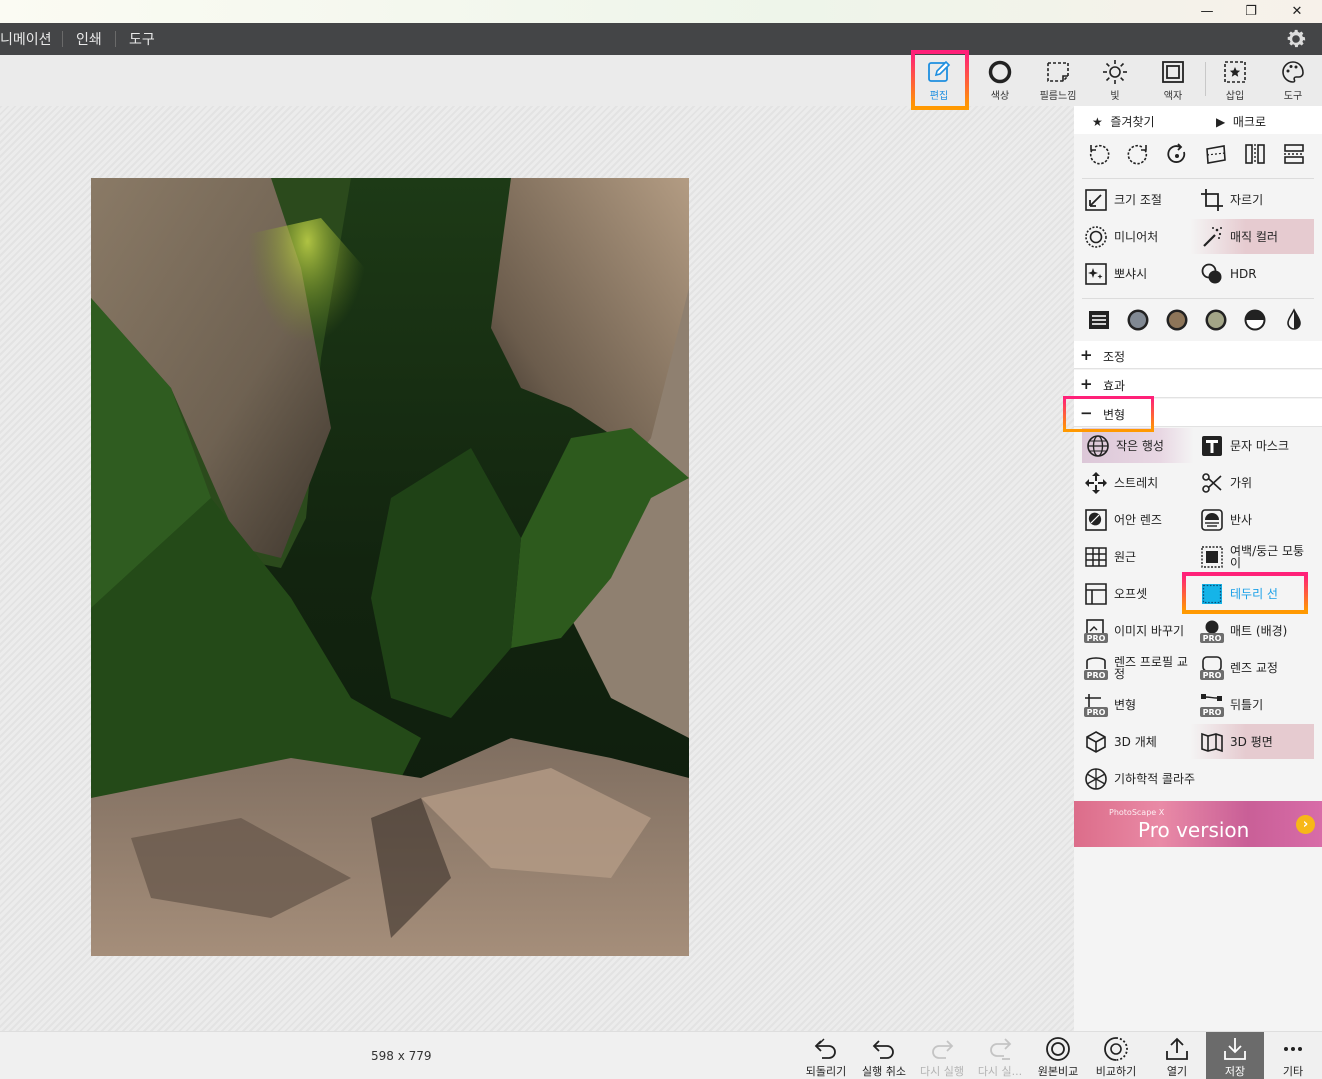 The height and width of the screenshot is (1079, 1322). What do you see at coordinates (1254, 320) in the screenshot?
I see `preset-contrast-button` at bounding box center [1254, 320].